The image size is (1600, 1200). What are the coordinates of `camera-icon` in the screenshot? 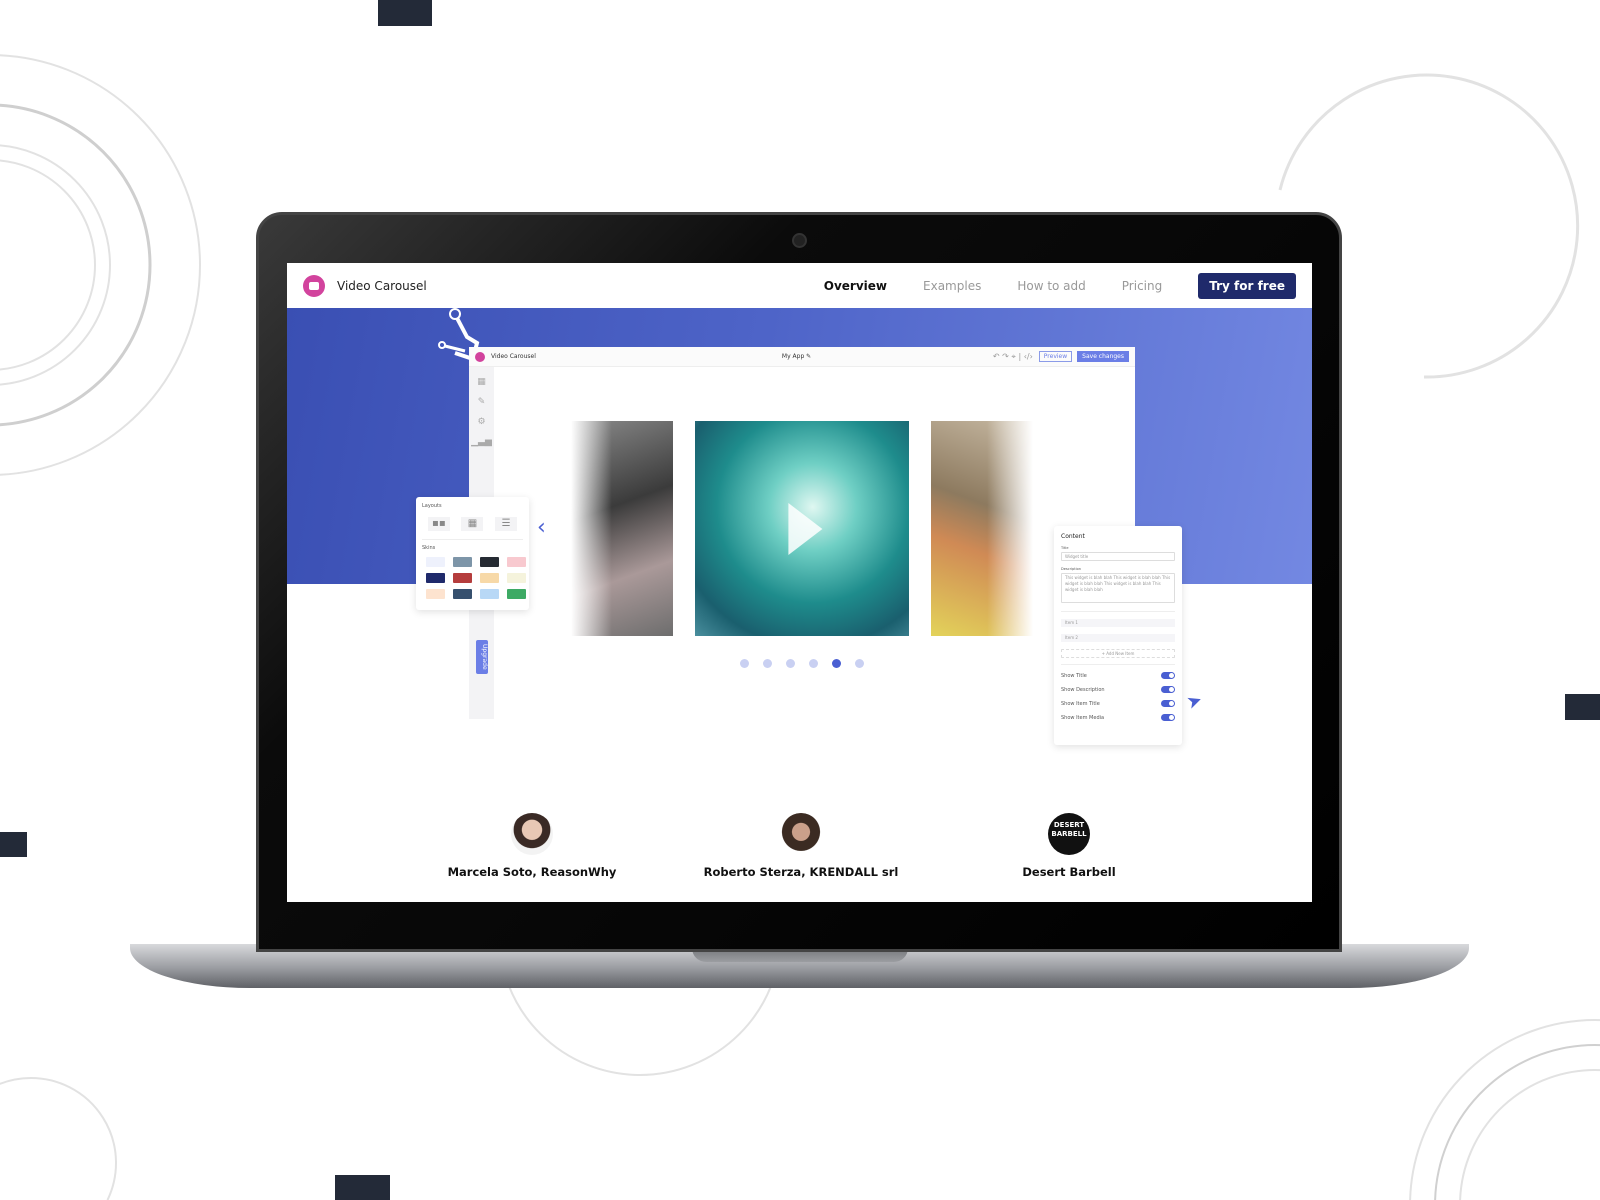 It's located at (799, 240).